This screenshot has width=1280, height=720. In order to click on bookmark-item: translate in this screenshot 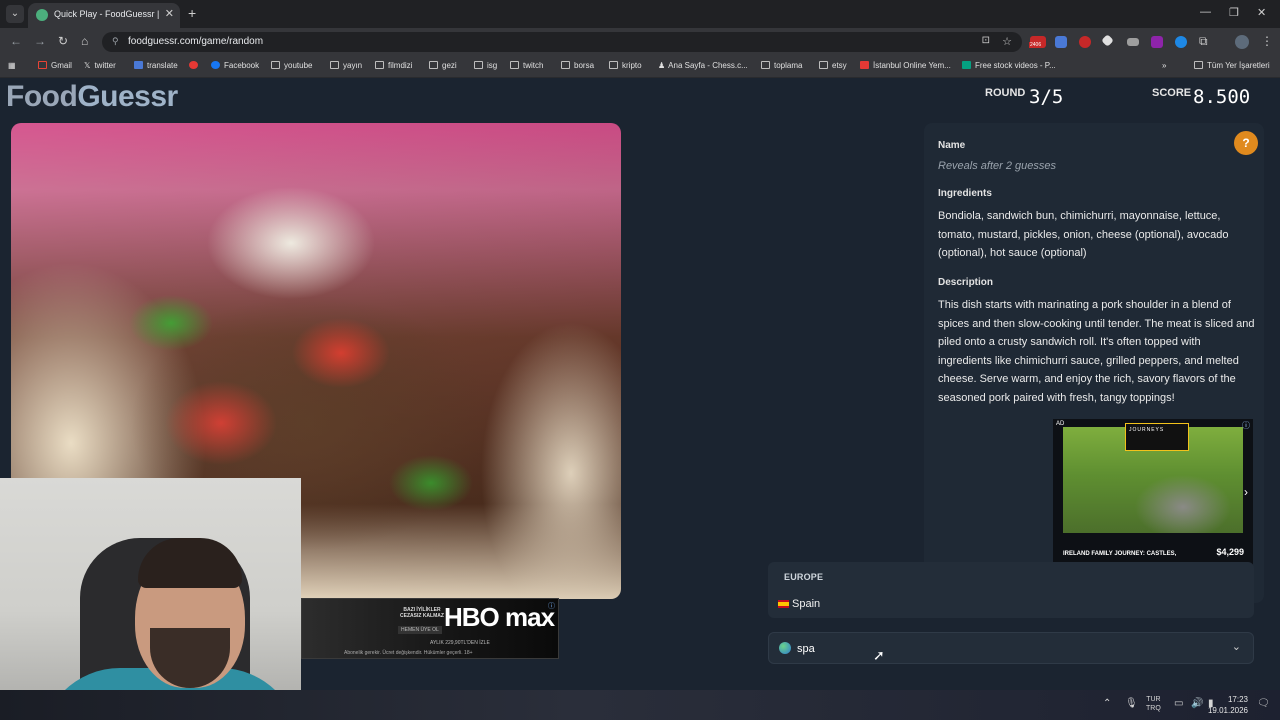, I will do `click(156, 65)`.